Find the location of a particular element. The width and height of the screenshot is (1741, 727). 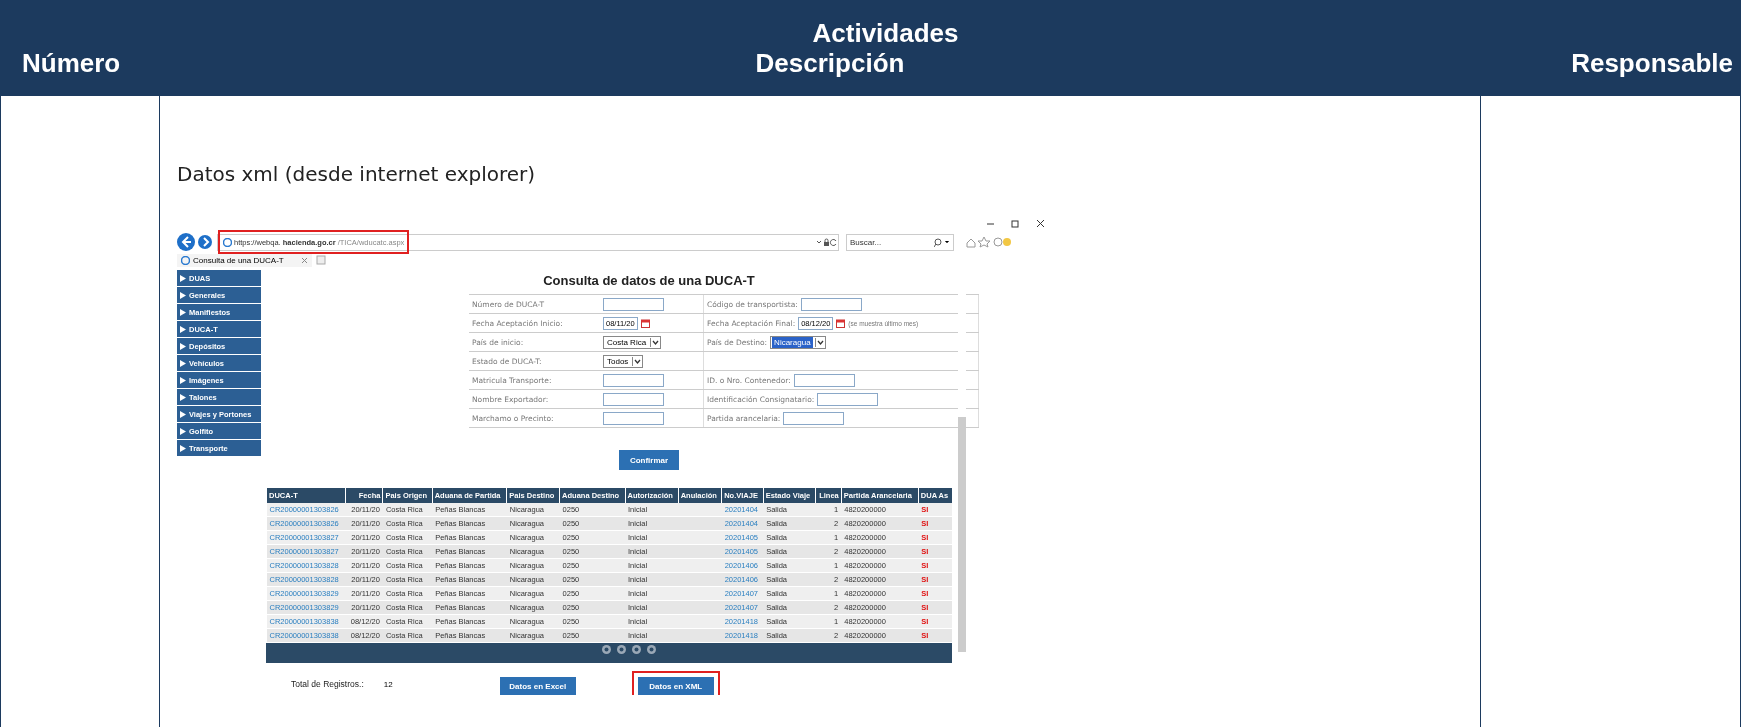

search-icon is located at coordinates (942, 242).